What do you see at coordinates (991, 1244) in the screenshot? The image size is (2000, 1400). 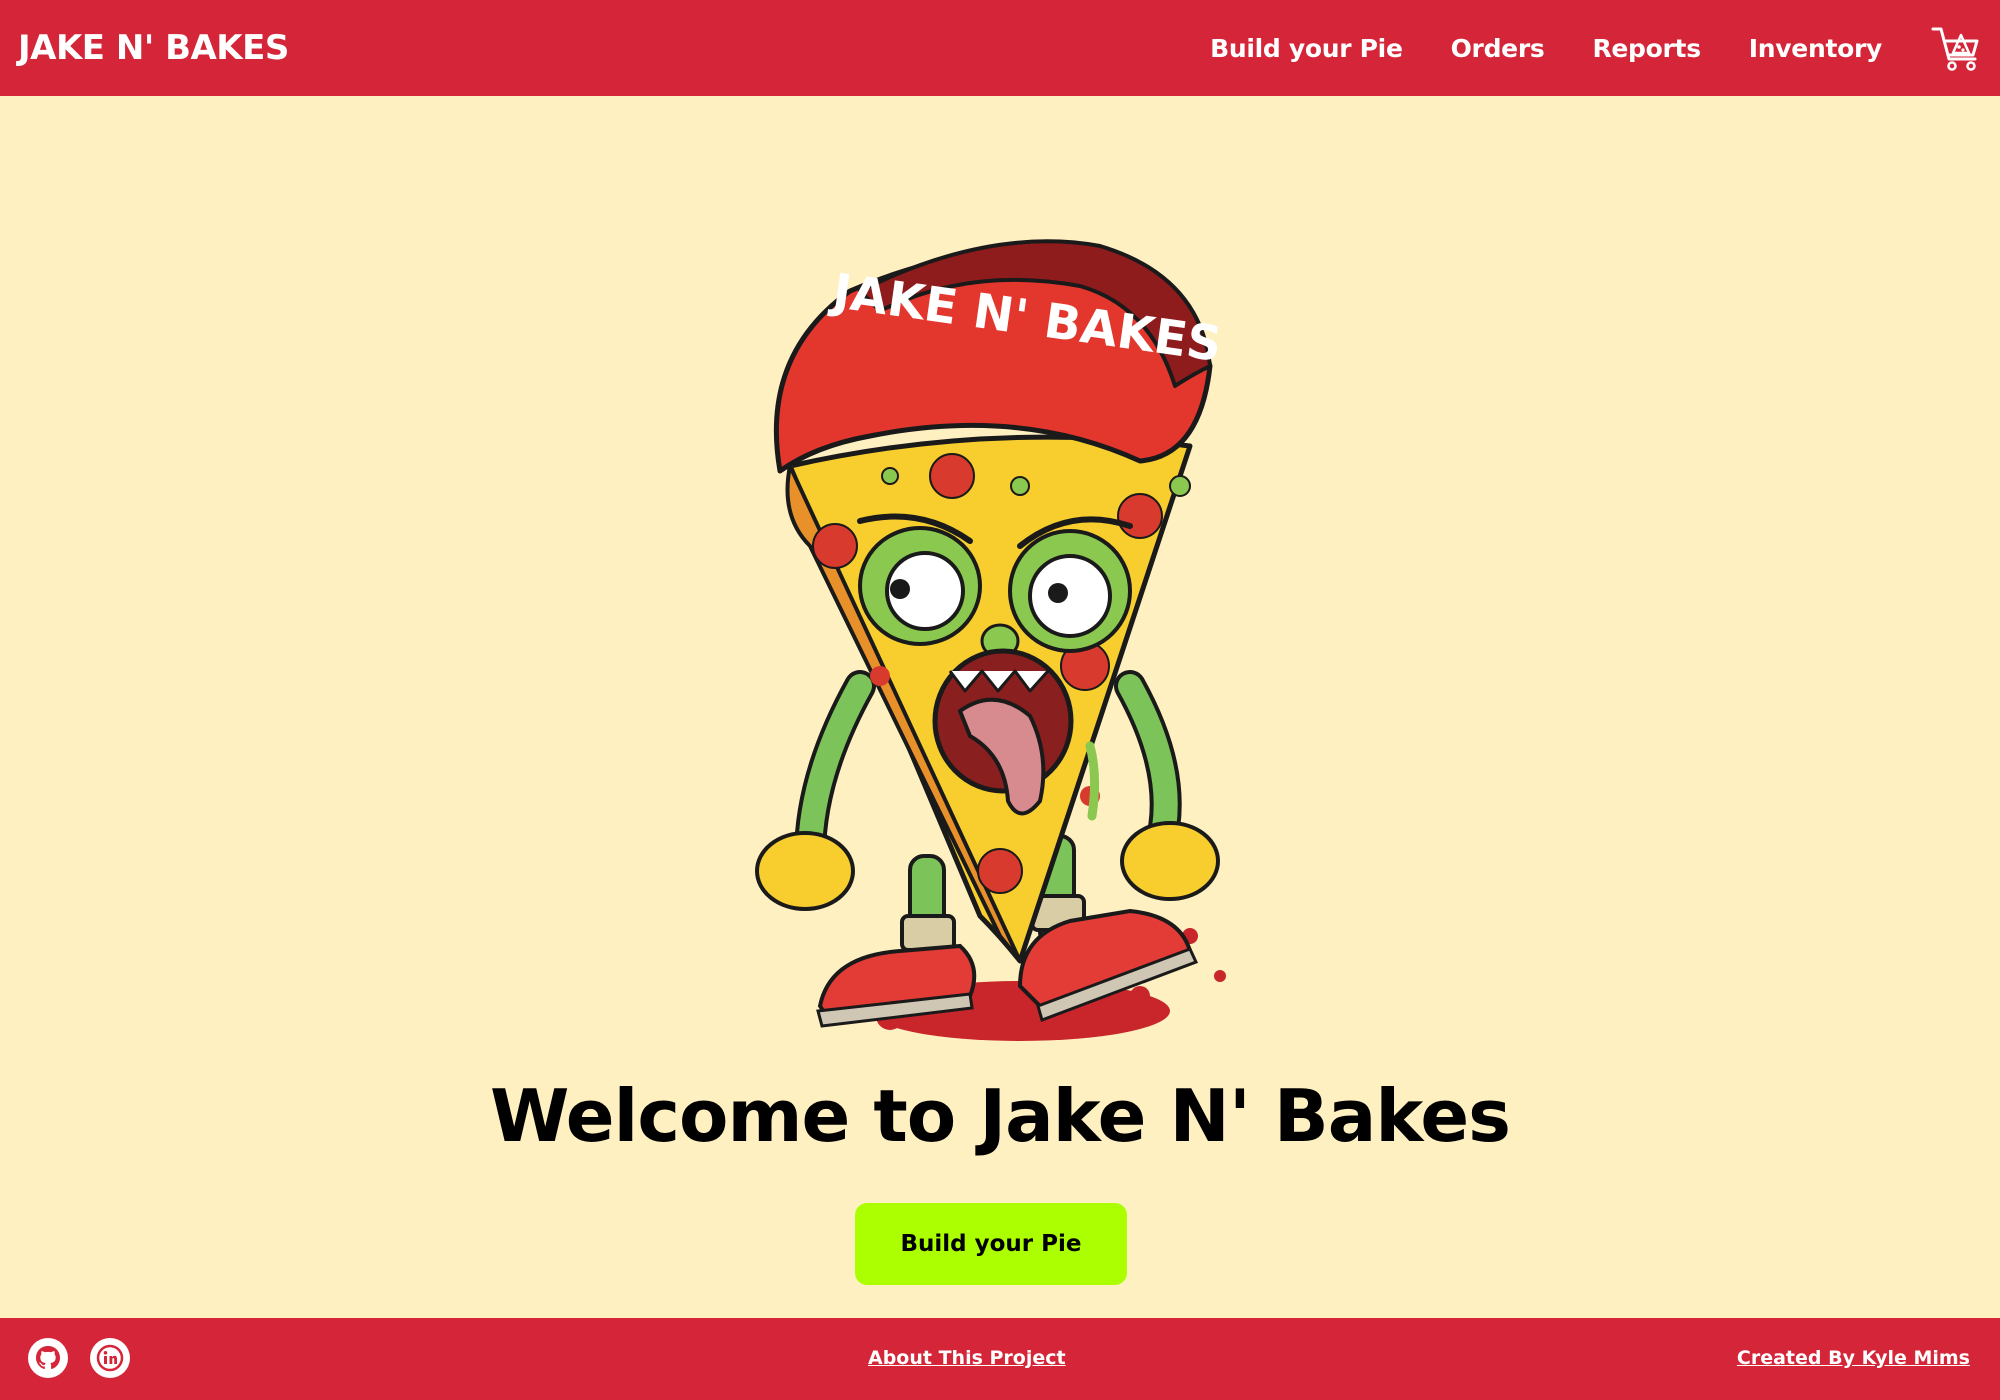 I see `build-your-pie-button: Build your Pie` at bounding box center [991, 1244].